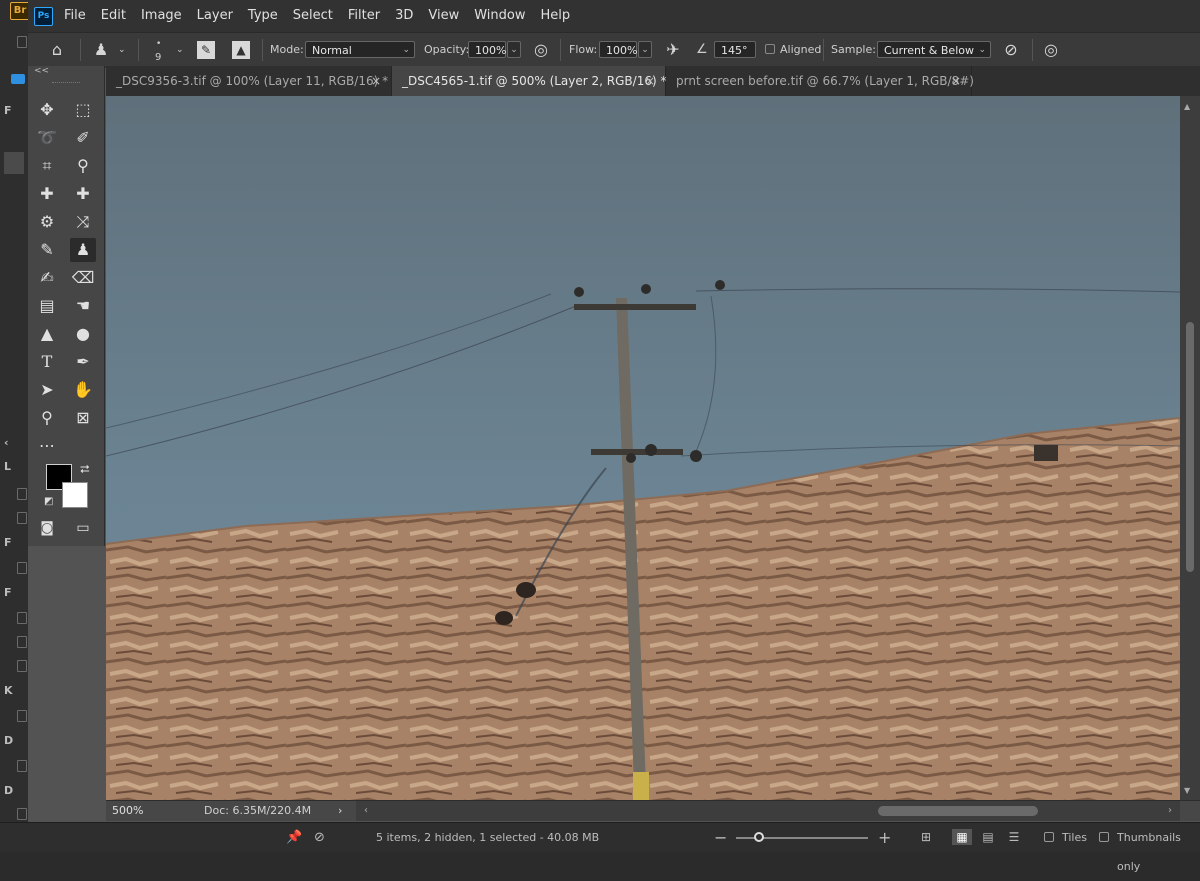  I want to click on scroll-left-icon: ‹, so click(366, 811).